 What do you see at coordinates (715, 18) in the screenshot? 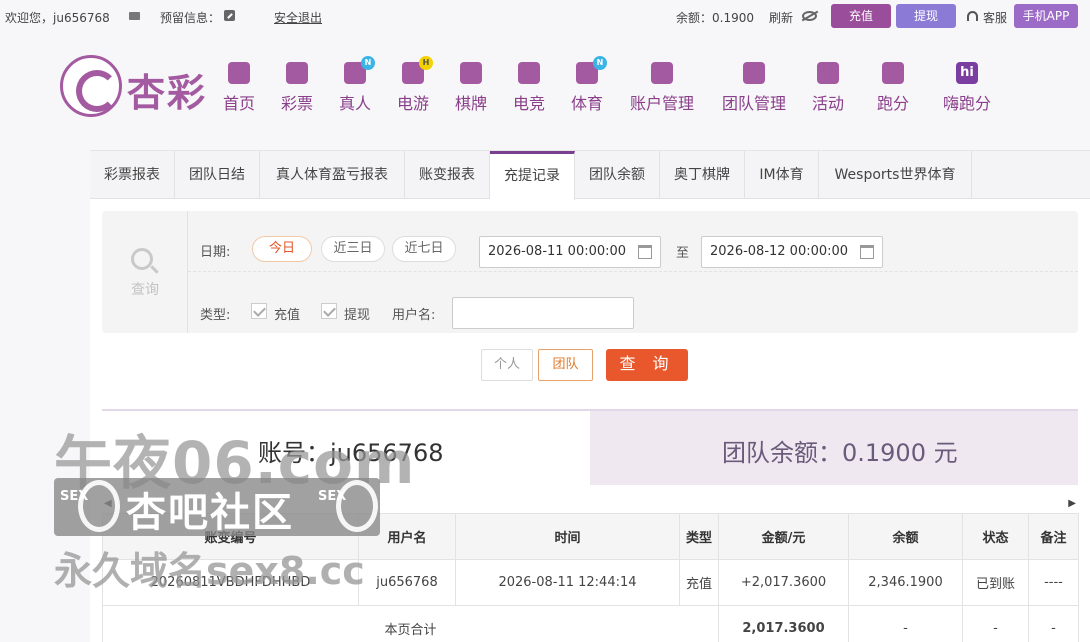
I see `balance-label: 余额：0.1900` at bounding box center [715, 18].